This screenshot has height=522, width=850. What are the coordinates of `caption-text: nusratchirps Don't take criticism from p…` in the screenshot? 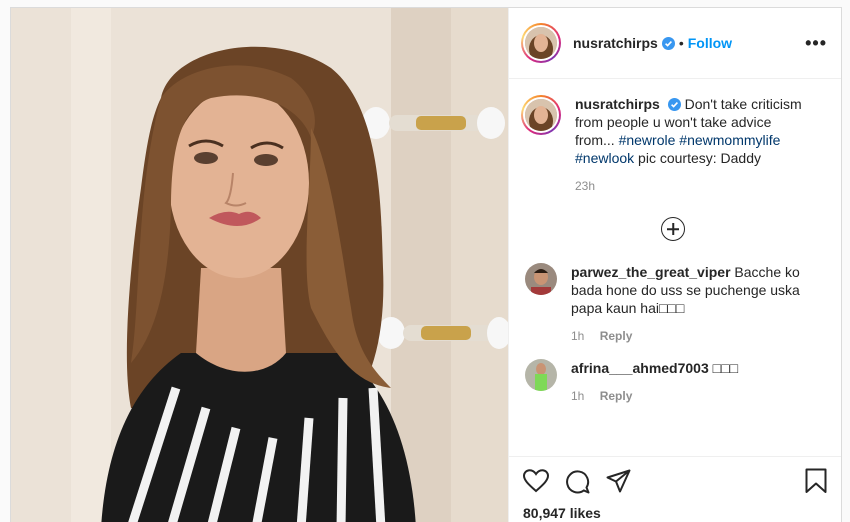 It's located at (690, 131).